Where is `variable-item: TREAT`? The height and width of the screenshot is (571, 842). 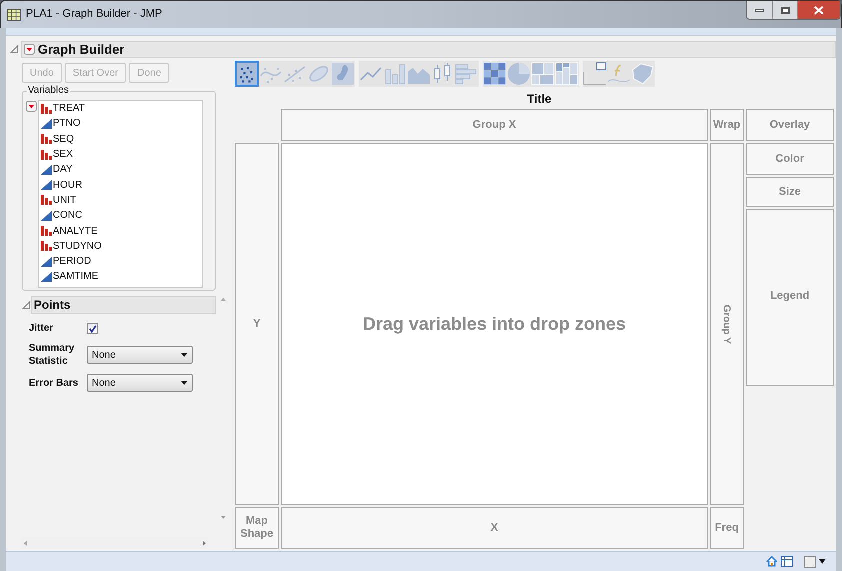
variable-item: TREAT is located at coordinates (121, 108).